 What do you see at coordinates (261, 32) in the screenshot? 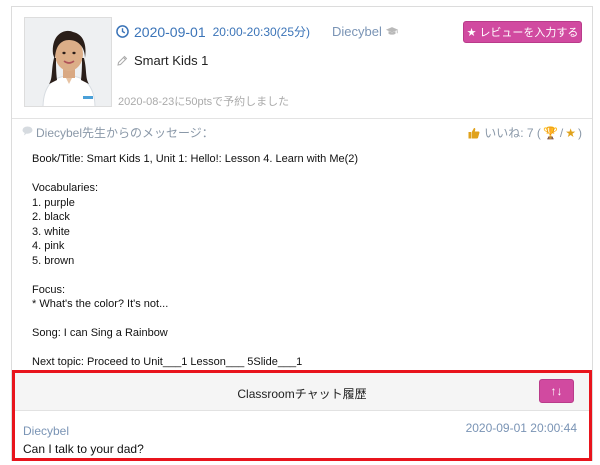
I see `lesson-time-range: 20:00-20:30(25分)` at bounding box center [261, 32].